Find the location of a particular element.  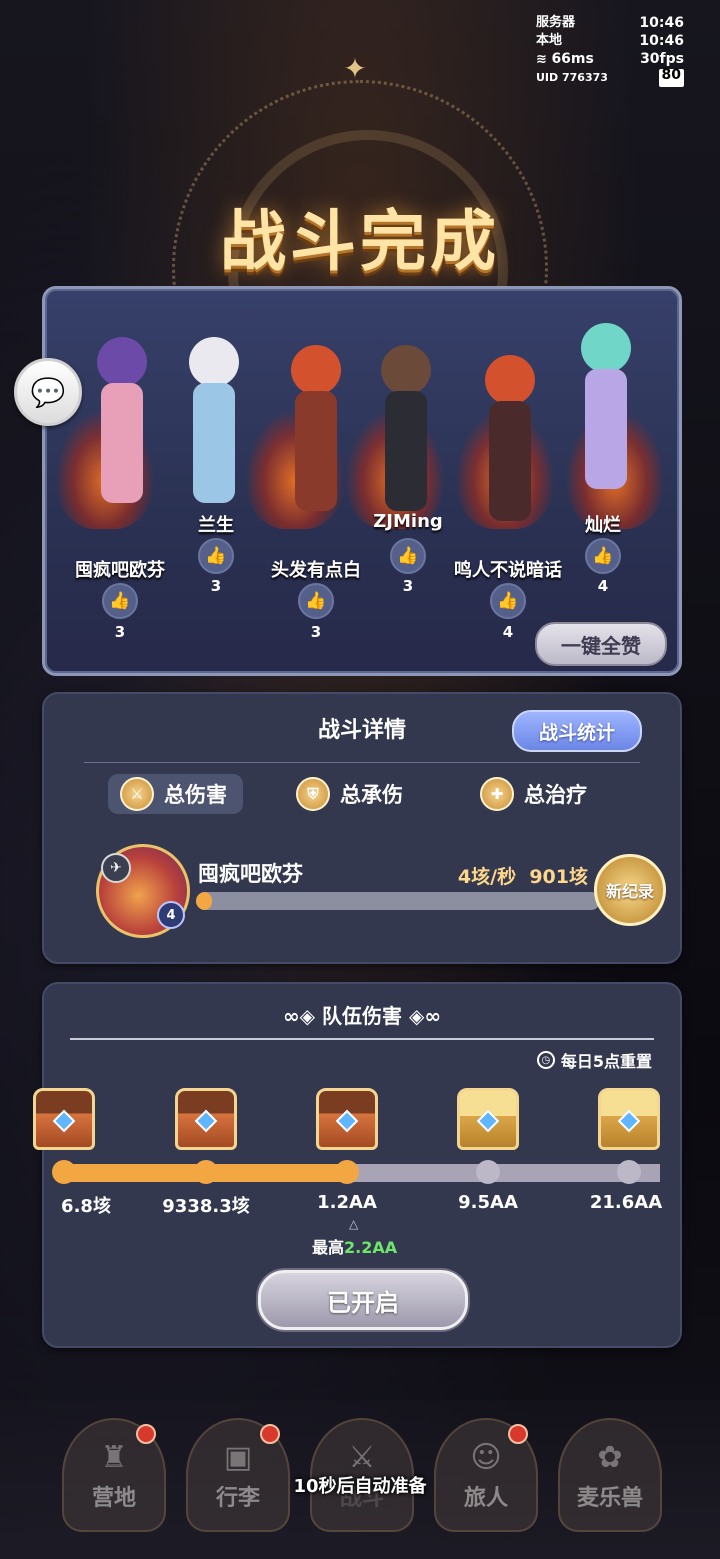

player-name: 囤疯吧欧芬 is located at coordinates (250, 874).